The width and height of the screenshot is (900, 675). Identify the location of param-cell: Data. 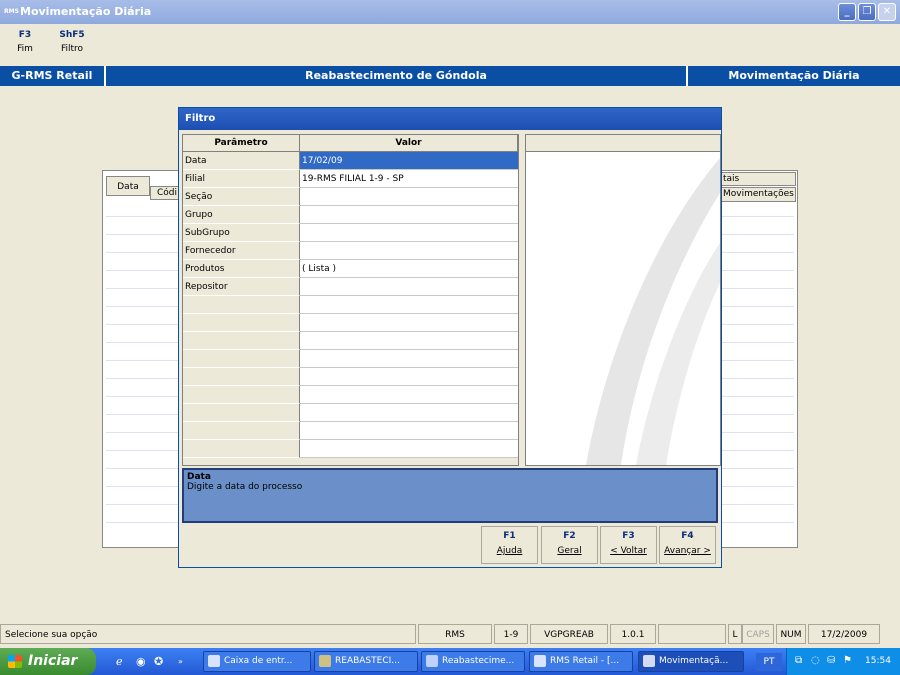
(241, 161).